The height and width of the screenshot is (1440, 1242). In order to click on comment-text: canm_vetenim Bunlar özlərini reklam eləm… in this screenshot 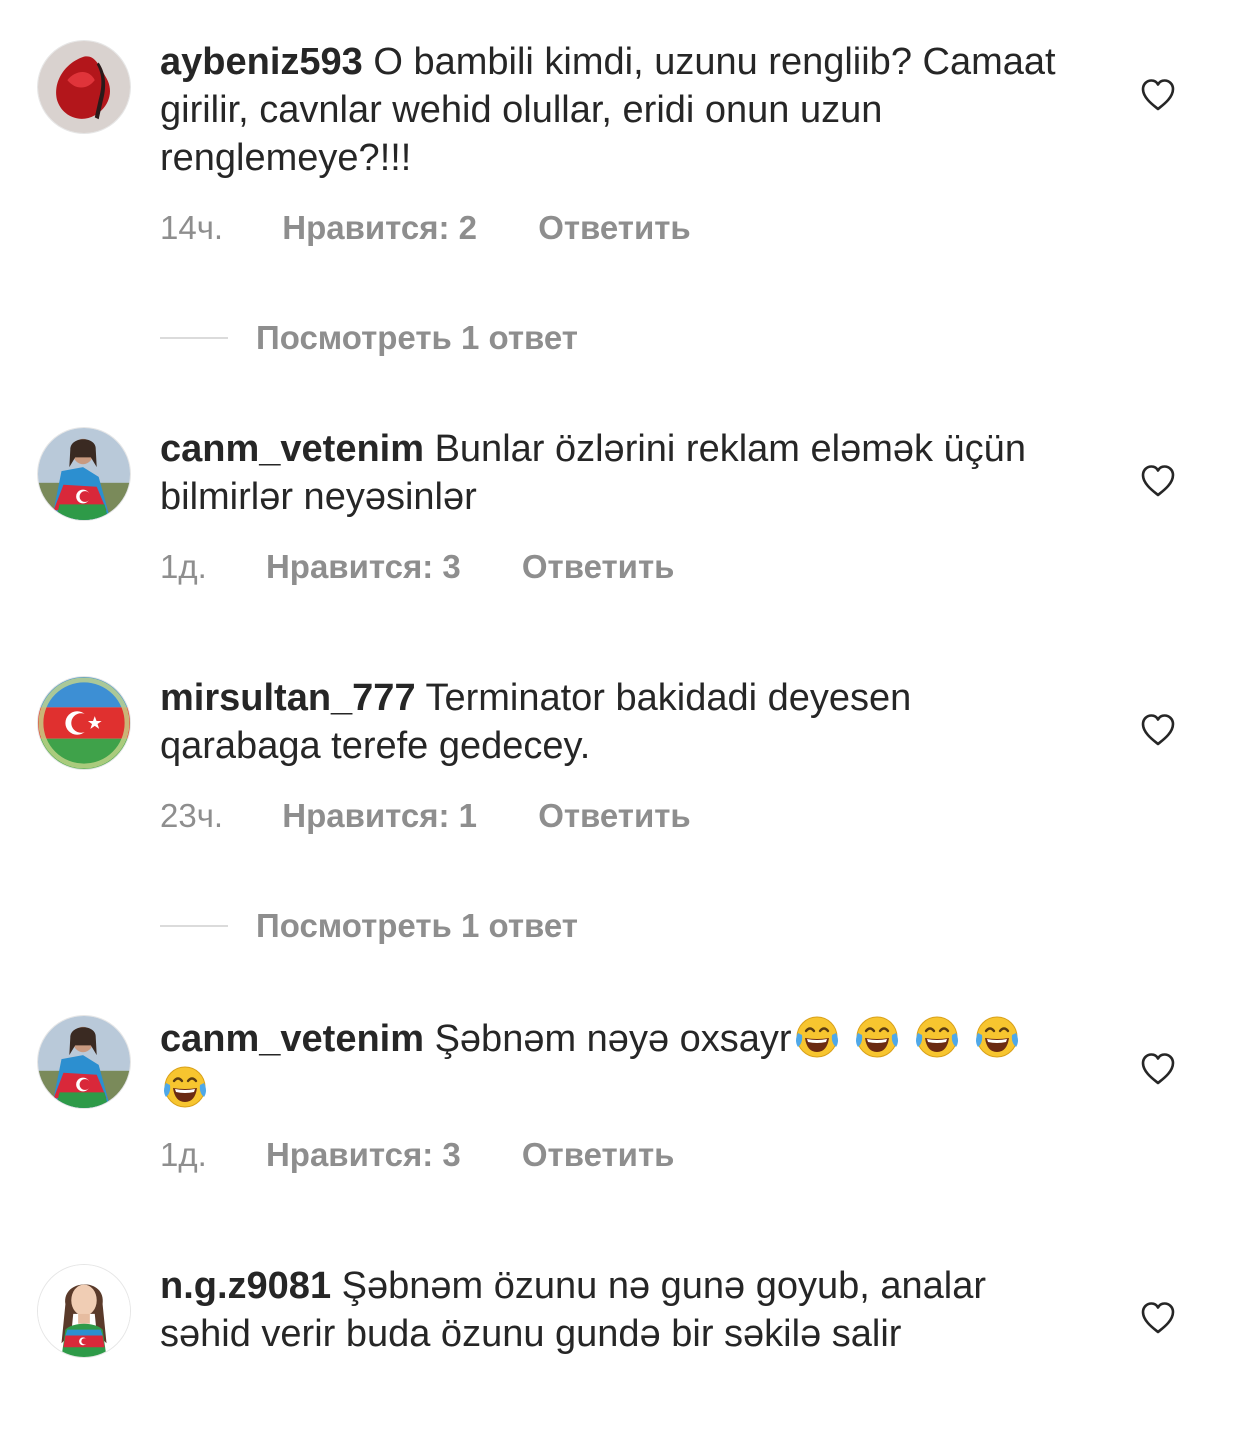, I will do `click(620, 473)`.